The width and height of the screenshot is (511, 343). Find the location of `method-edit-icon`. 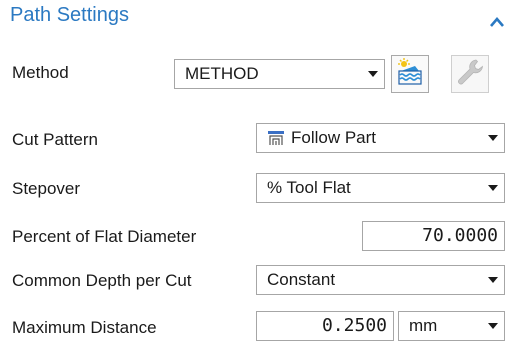

method-edit-icon is located at coordinates (410, 74).